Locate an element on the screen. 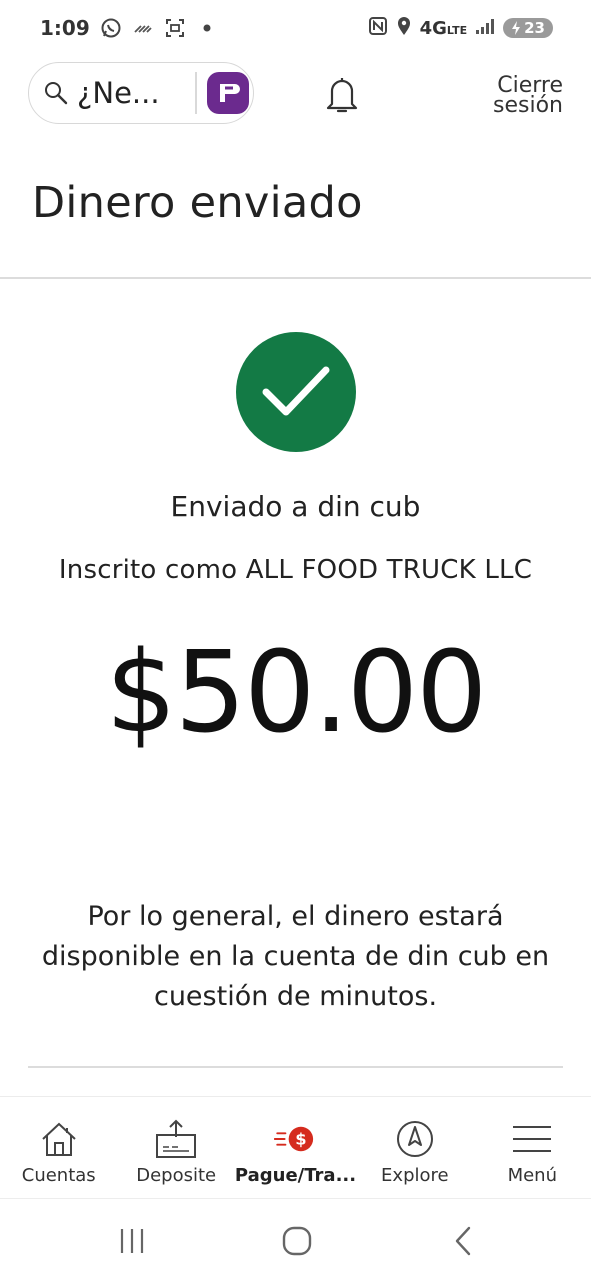 The height and width of the screenshot is (1280, 591). status-time: 1:09 is located at coordinates (65, 28).